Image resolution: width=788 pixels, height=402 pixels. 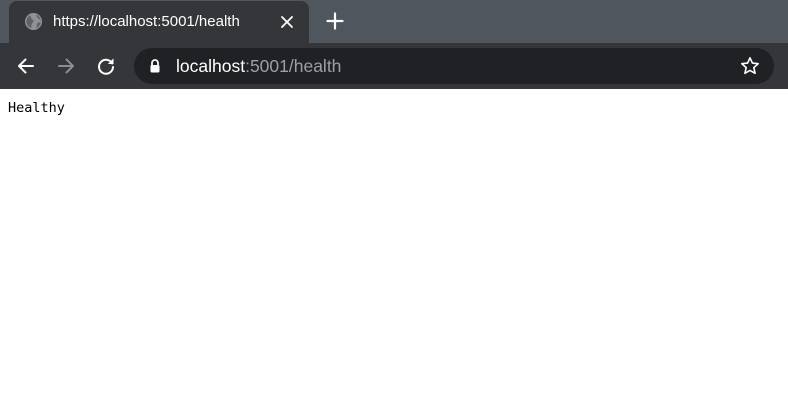 What do you see at coordinates (454, 66) in the screenshot?
I see `address-bar: localhost:5001/health` at bounding box center [454, 66].